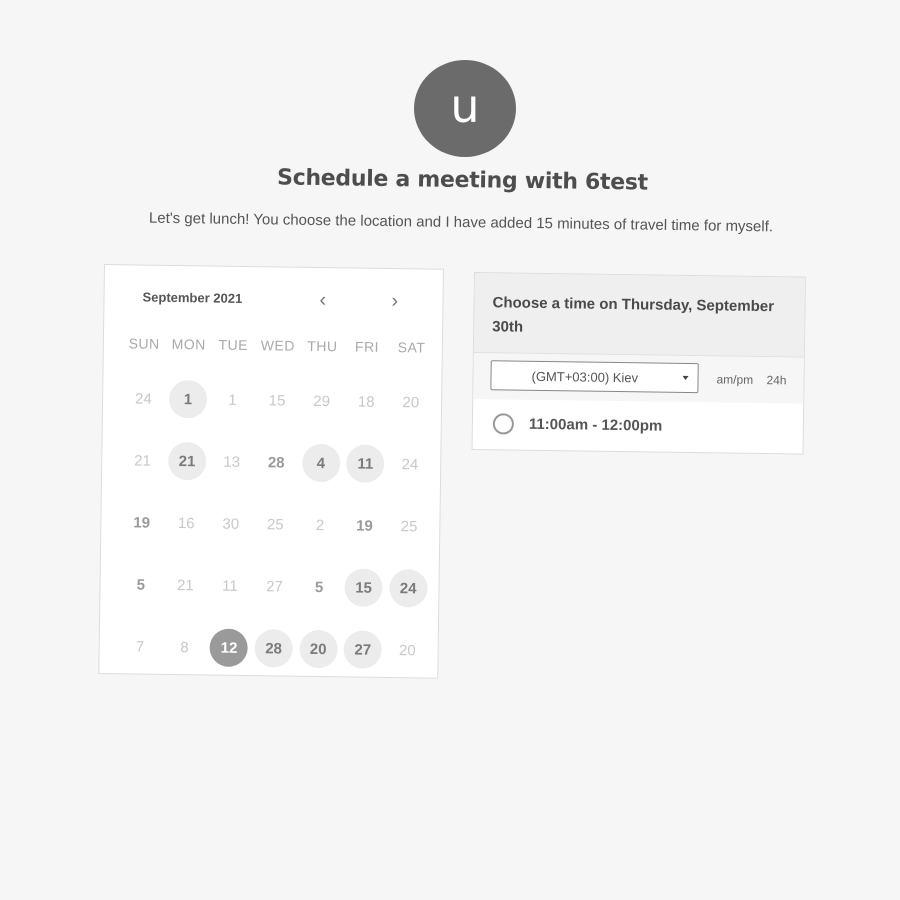 Image resolution: width=900 pixels, height=900 pixels. I want to click on timezone-value: (GMT+03:00) Kiev, so click(585, 376).